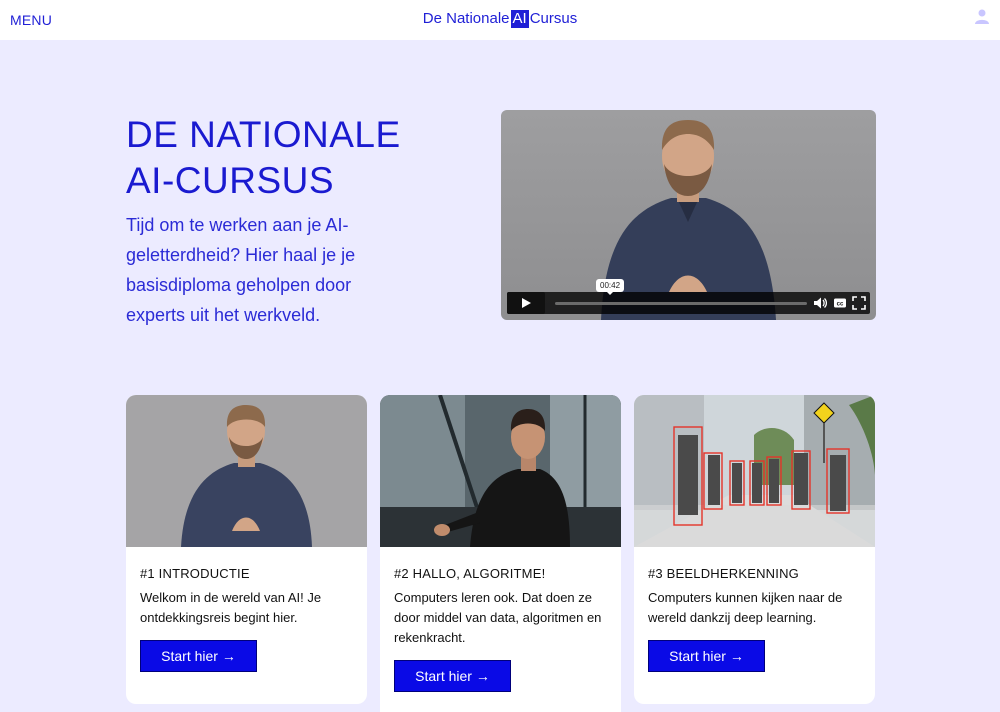 This screenshot has width=1000, height=712. What do you see at coordinates (820, 303) in the screenshot?
I see `volume-icon` at bounding box center [820, 303].